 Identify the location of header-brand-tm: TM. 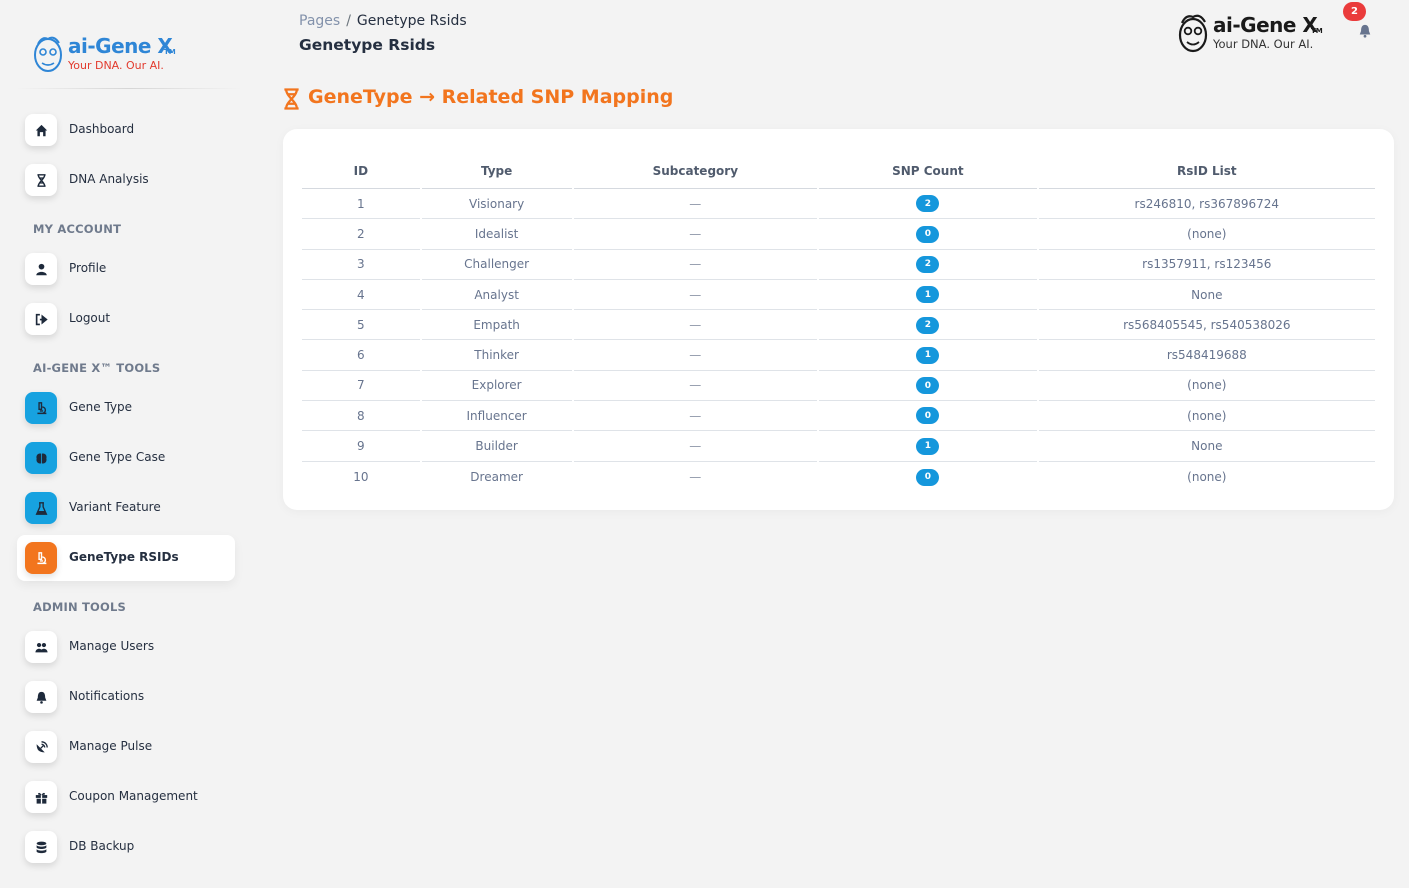
(1317, 31).